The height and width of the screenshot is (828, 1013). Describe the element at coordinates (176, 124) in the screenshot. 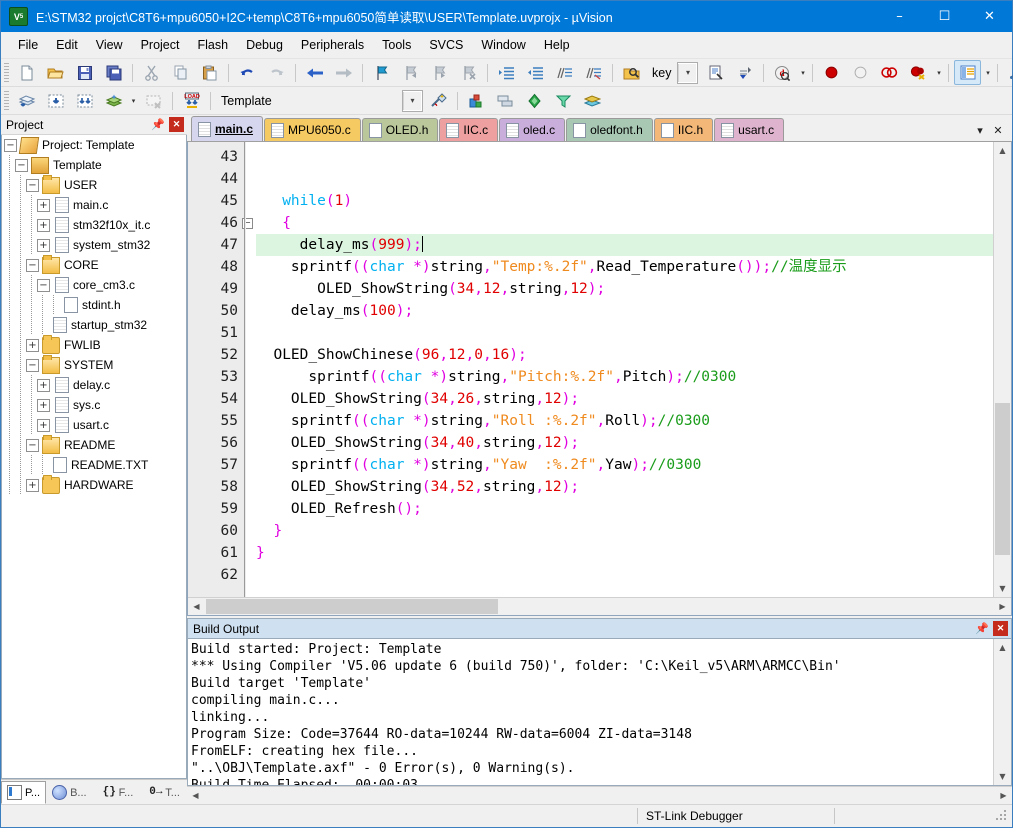

I see `close-icon: ✕` at that location.